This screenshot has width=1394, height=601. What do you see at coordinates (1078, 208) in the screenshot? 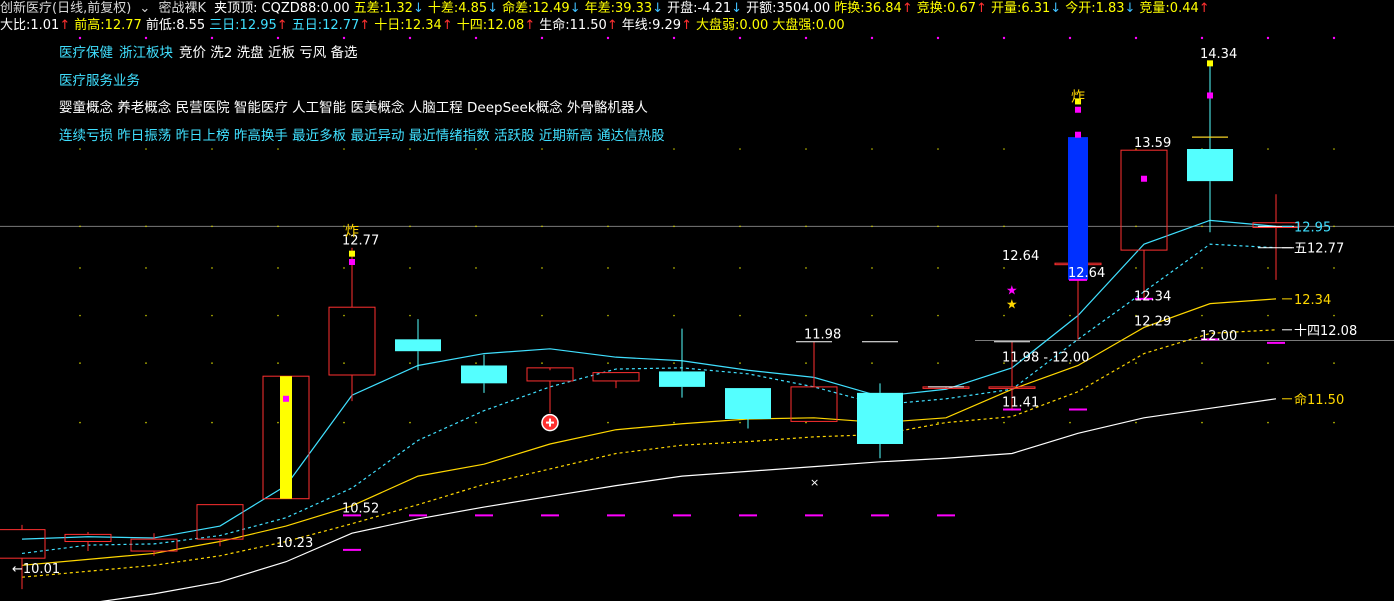
I see `highlight-bar` at bounding box center [1078, 208].